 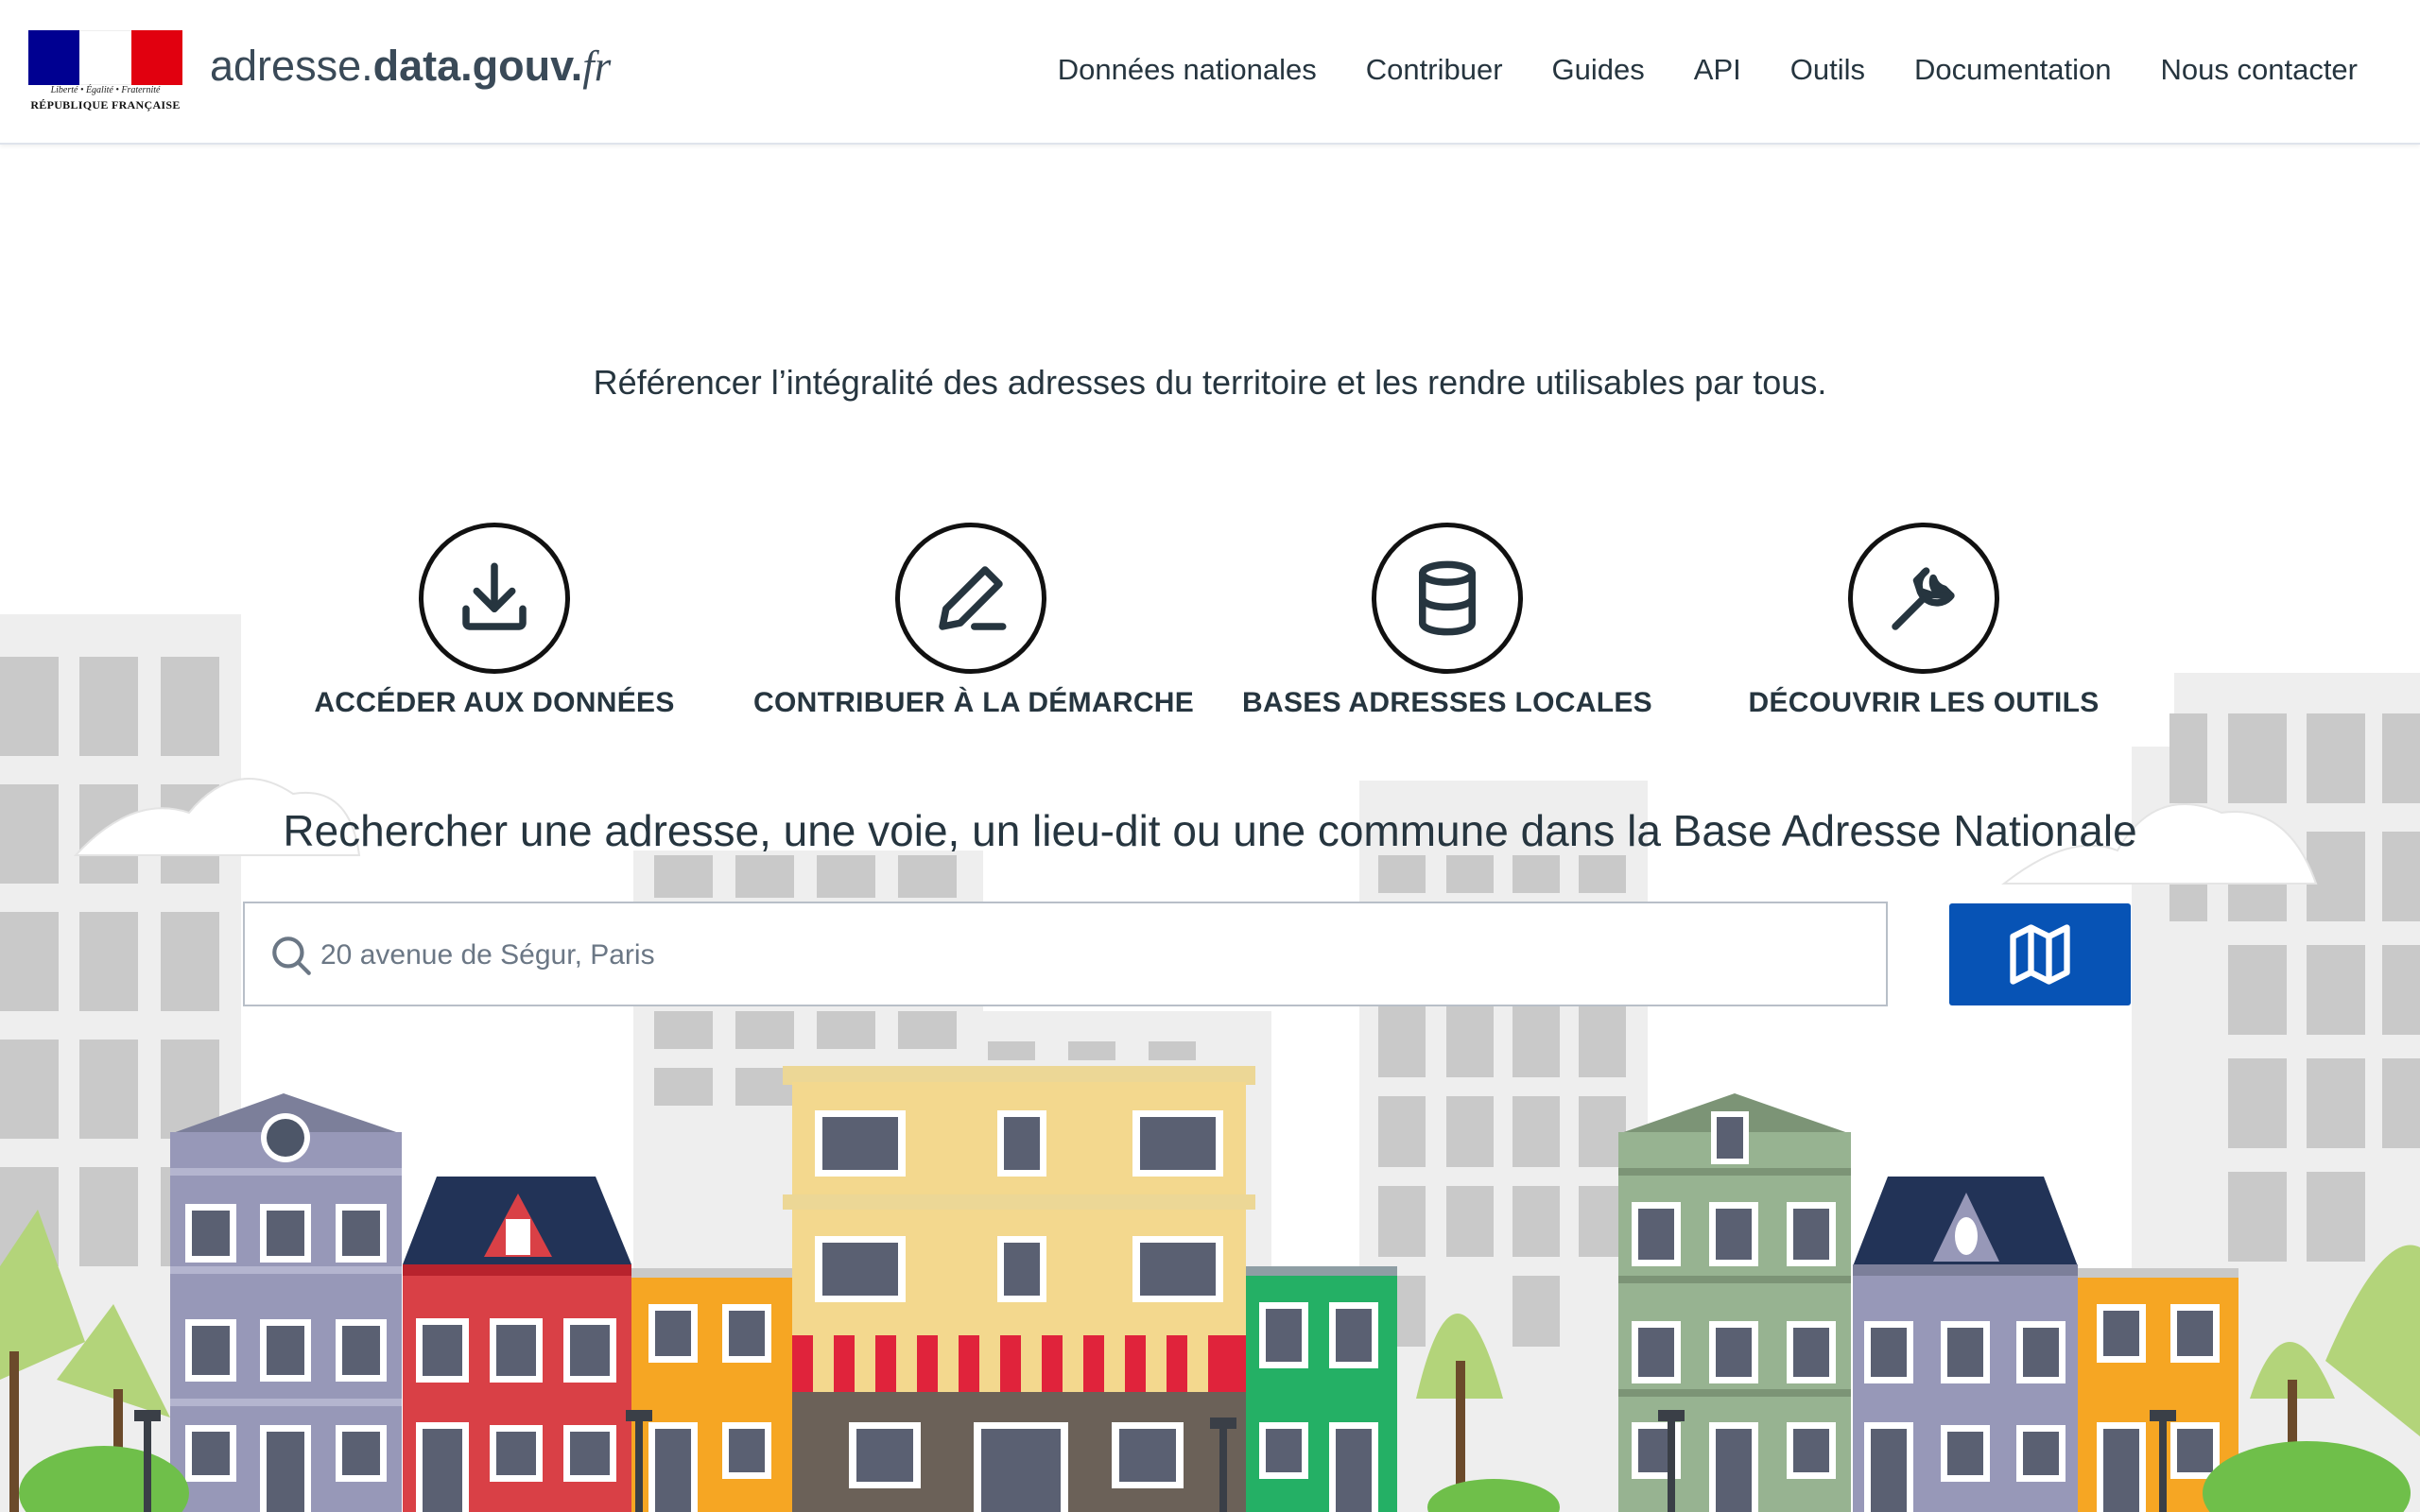 I want to click on feature-bases-adresses-locales: BASES ADRESSES LOCALES, so click(x=1447, y=621).